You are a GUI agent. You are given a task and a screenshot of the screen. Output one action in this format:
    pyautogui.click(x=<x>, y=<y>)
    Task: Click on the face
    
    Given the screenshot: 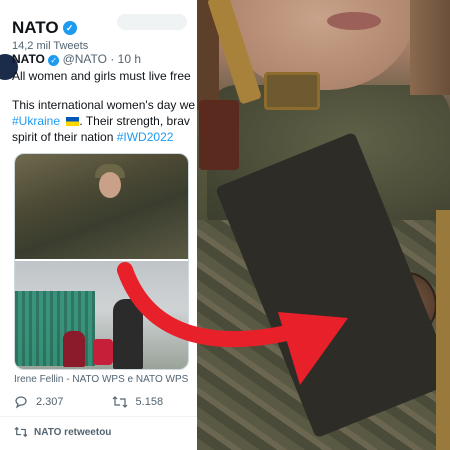 What is the action you would take?
    pyautogui.click(x=110, y=185)
    